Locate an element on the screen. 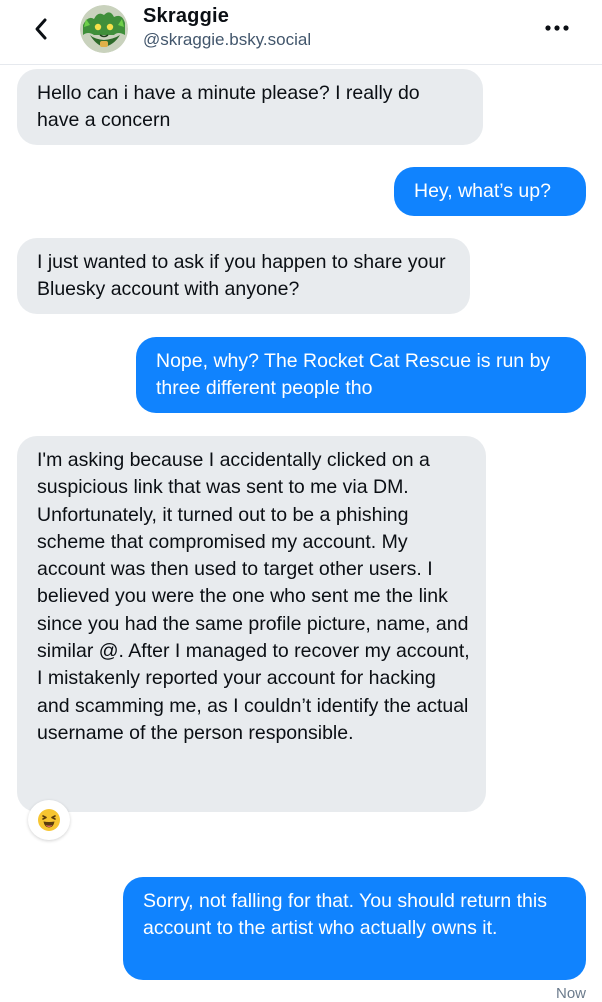 This screenshot has height=1002, width=602. contact-handle: @skraggie.bsky.social is located at coordinates (227, 39).